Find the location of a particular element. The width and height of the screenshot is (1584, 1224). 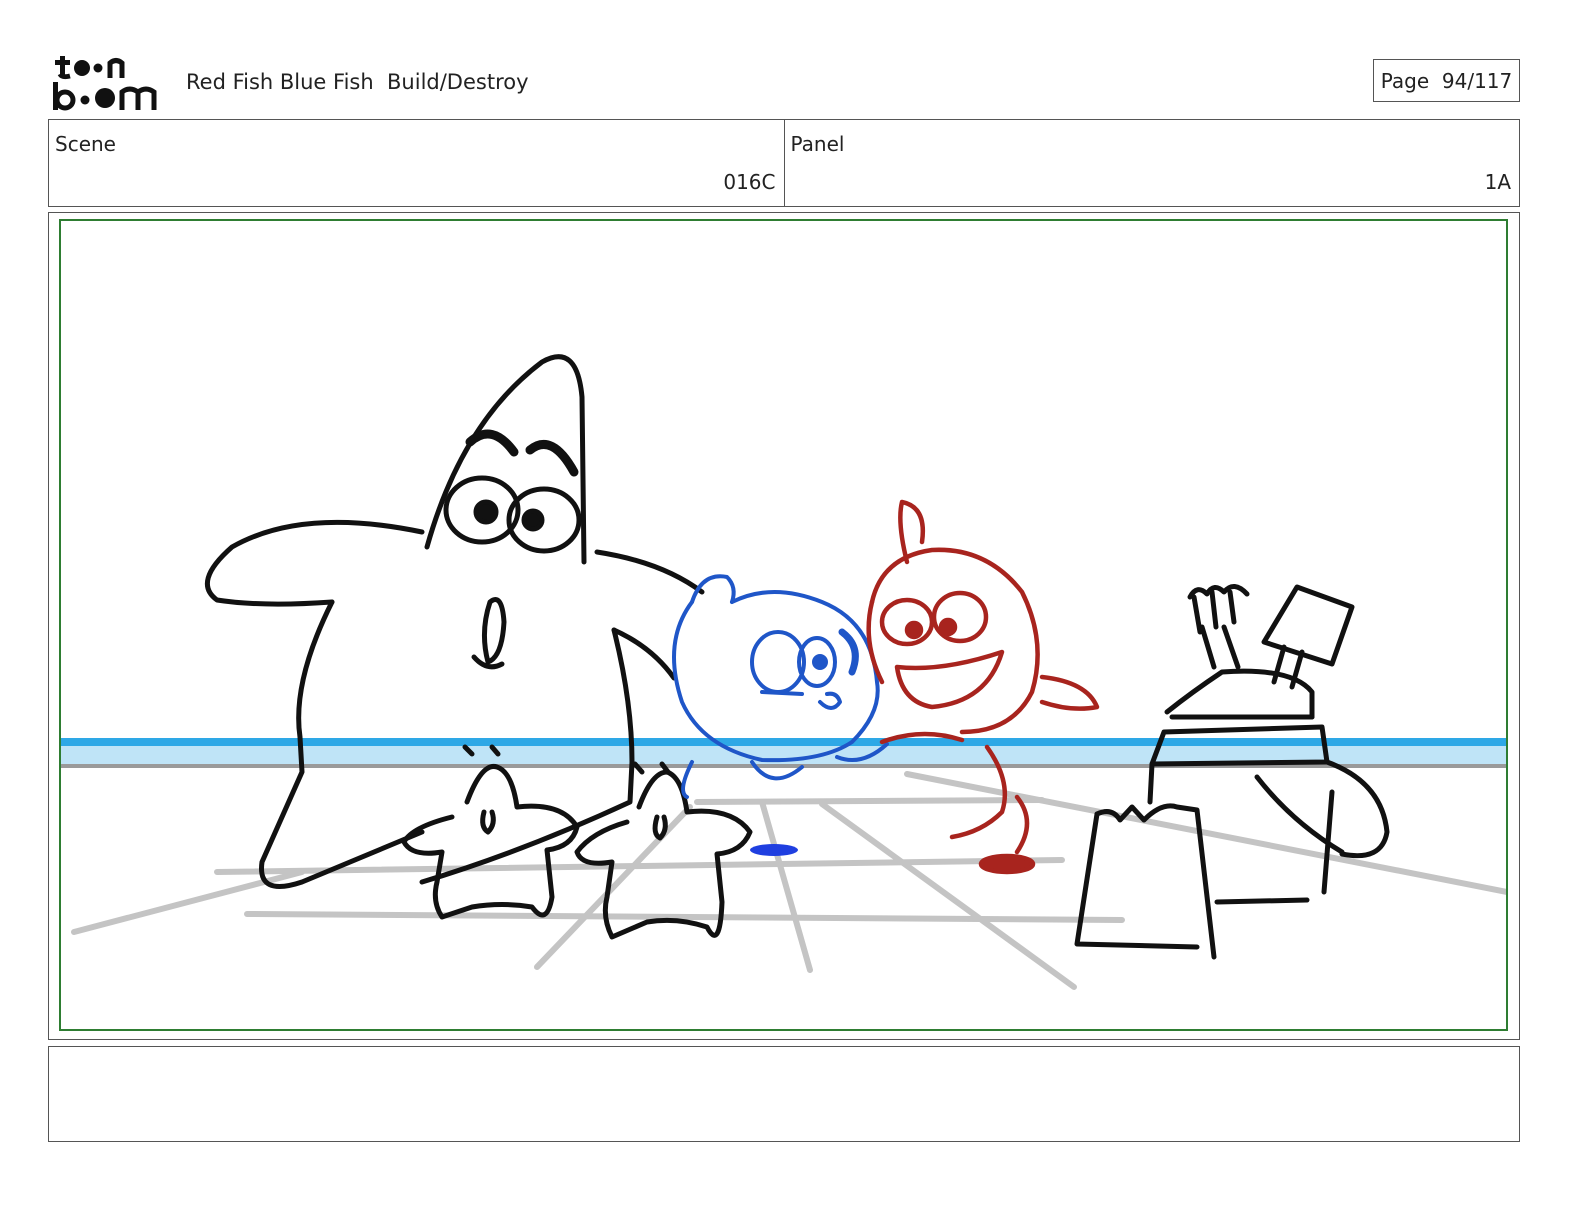

scene-panel-info: Scene 016C Panel 1A is located at coordinates (784, 163).